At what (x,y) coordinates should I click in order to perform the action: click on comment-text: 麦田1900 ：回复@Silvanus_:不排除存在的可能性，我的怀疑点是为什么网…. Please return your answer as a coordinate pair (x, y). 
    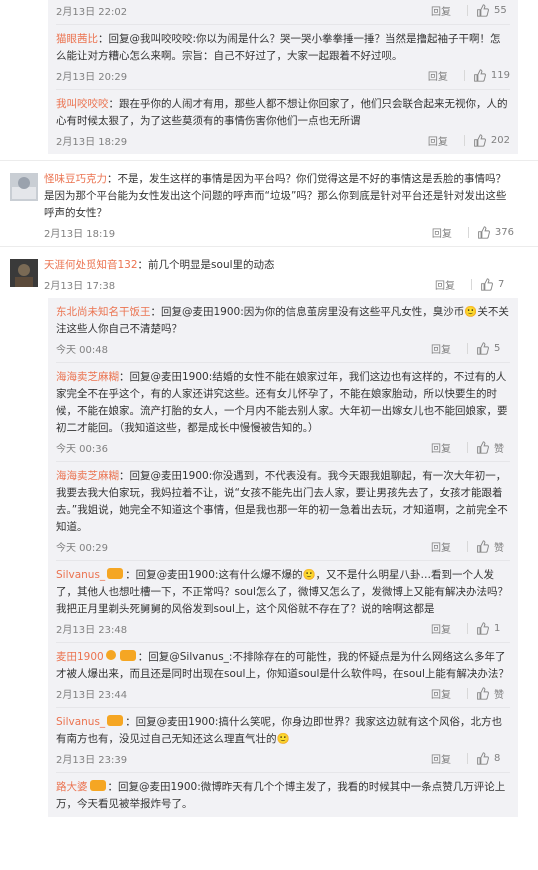
    Looking at the image, I should click on (283, 666).